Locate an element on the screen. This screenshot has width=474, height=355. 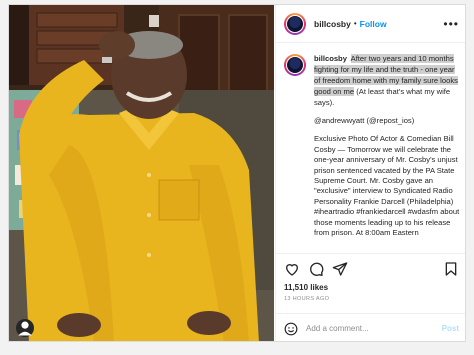
post-header: billcosby • Follow ••• is located at coordinates (370, 24).